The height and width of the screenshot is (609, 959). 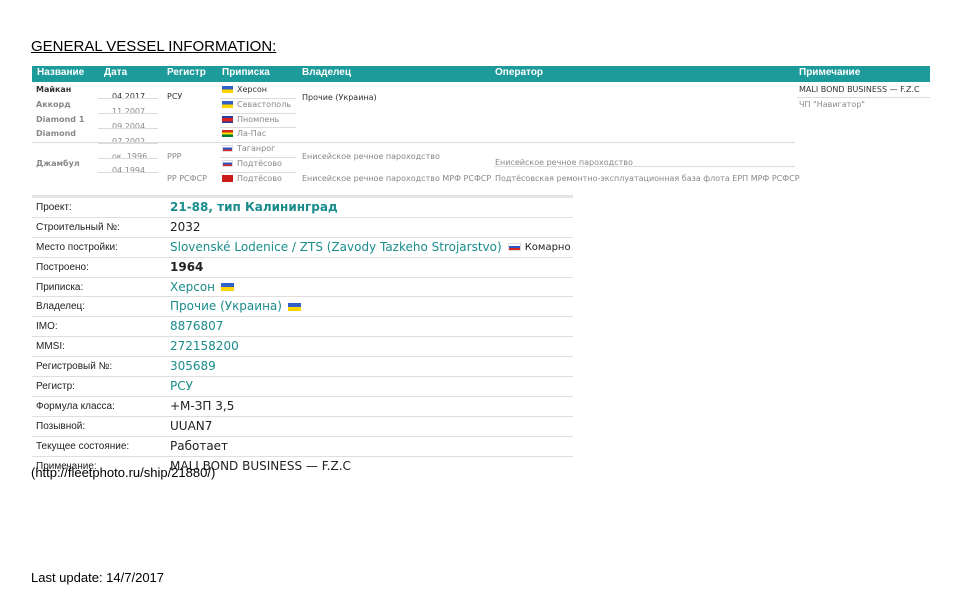 I want to click on history-date: ок. 1996, so click(x=130, y=156).